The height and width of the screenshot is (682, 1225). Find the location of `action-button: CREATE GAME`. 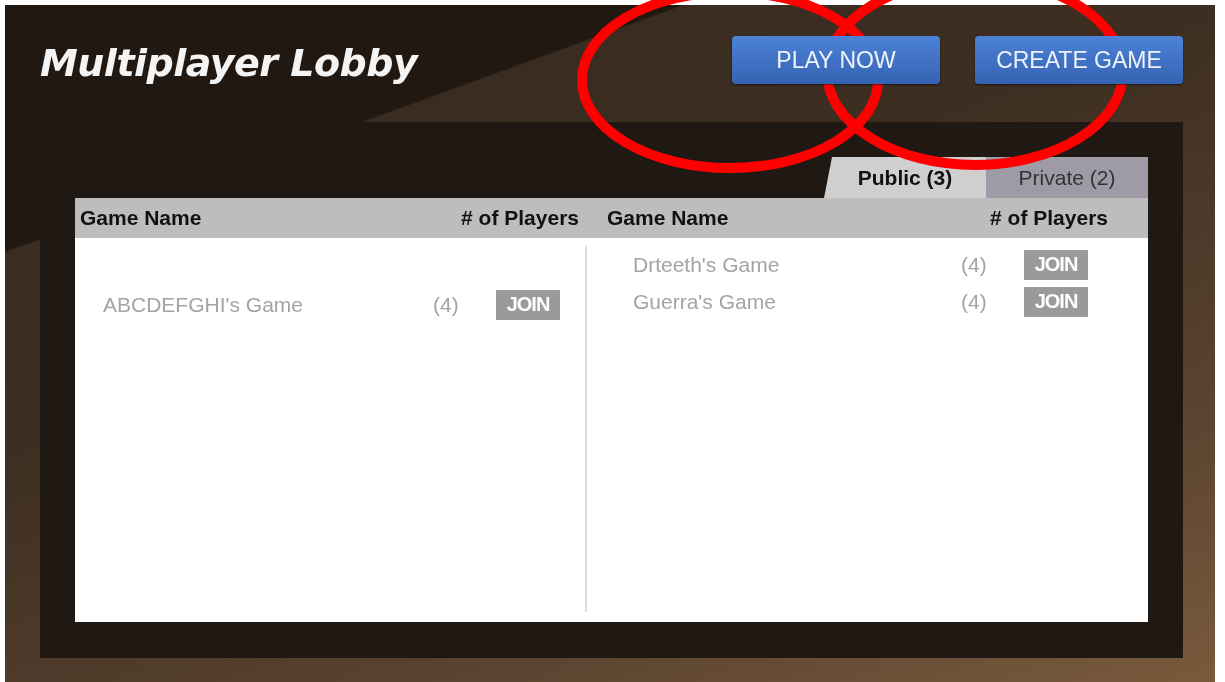

action-button: CREATE GAME is located at coordinates (1079, 60).